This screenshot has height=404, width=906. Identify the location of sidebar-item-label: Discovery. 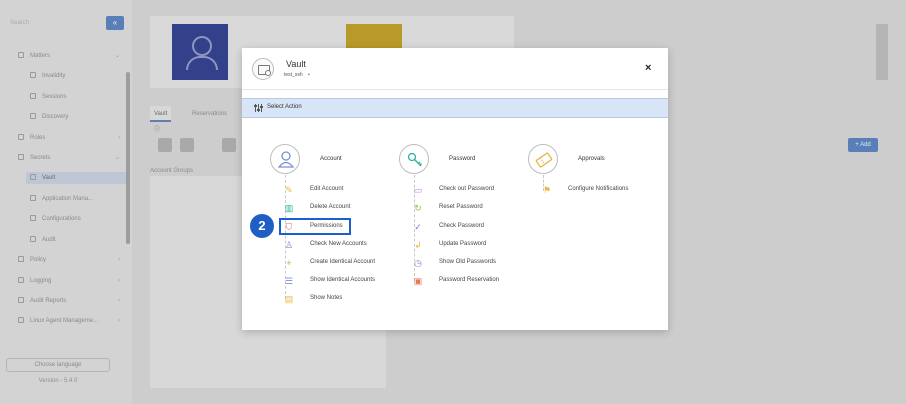
(55, 117).